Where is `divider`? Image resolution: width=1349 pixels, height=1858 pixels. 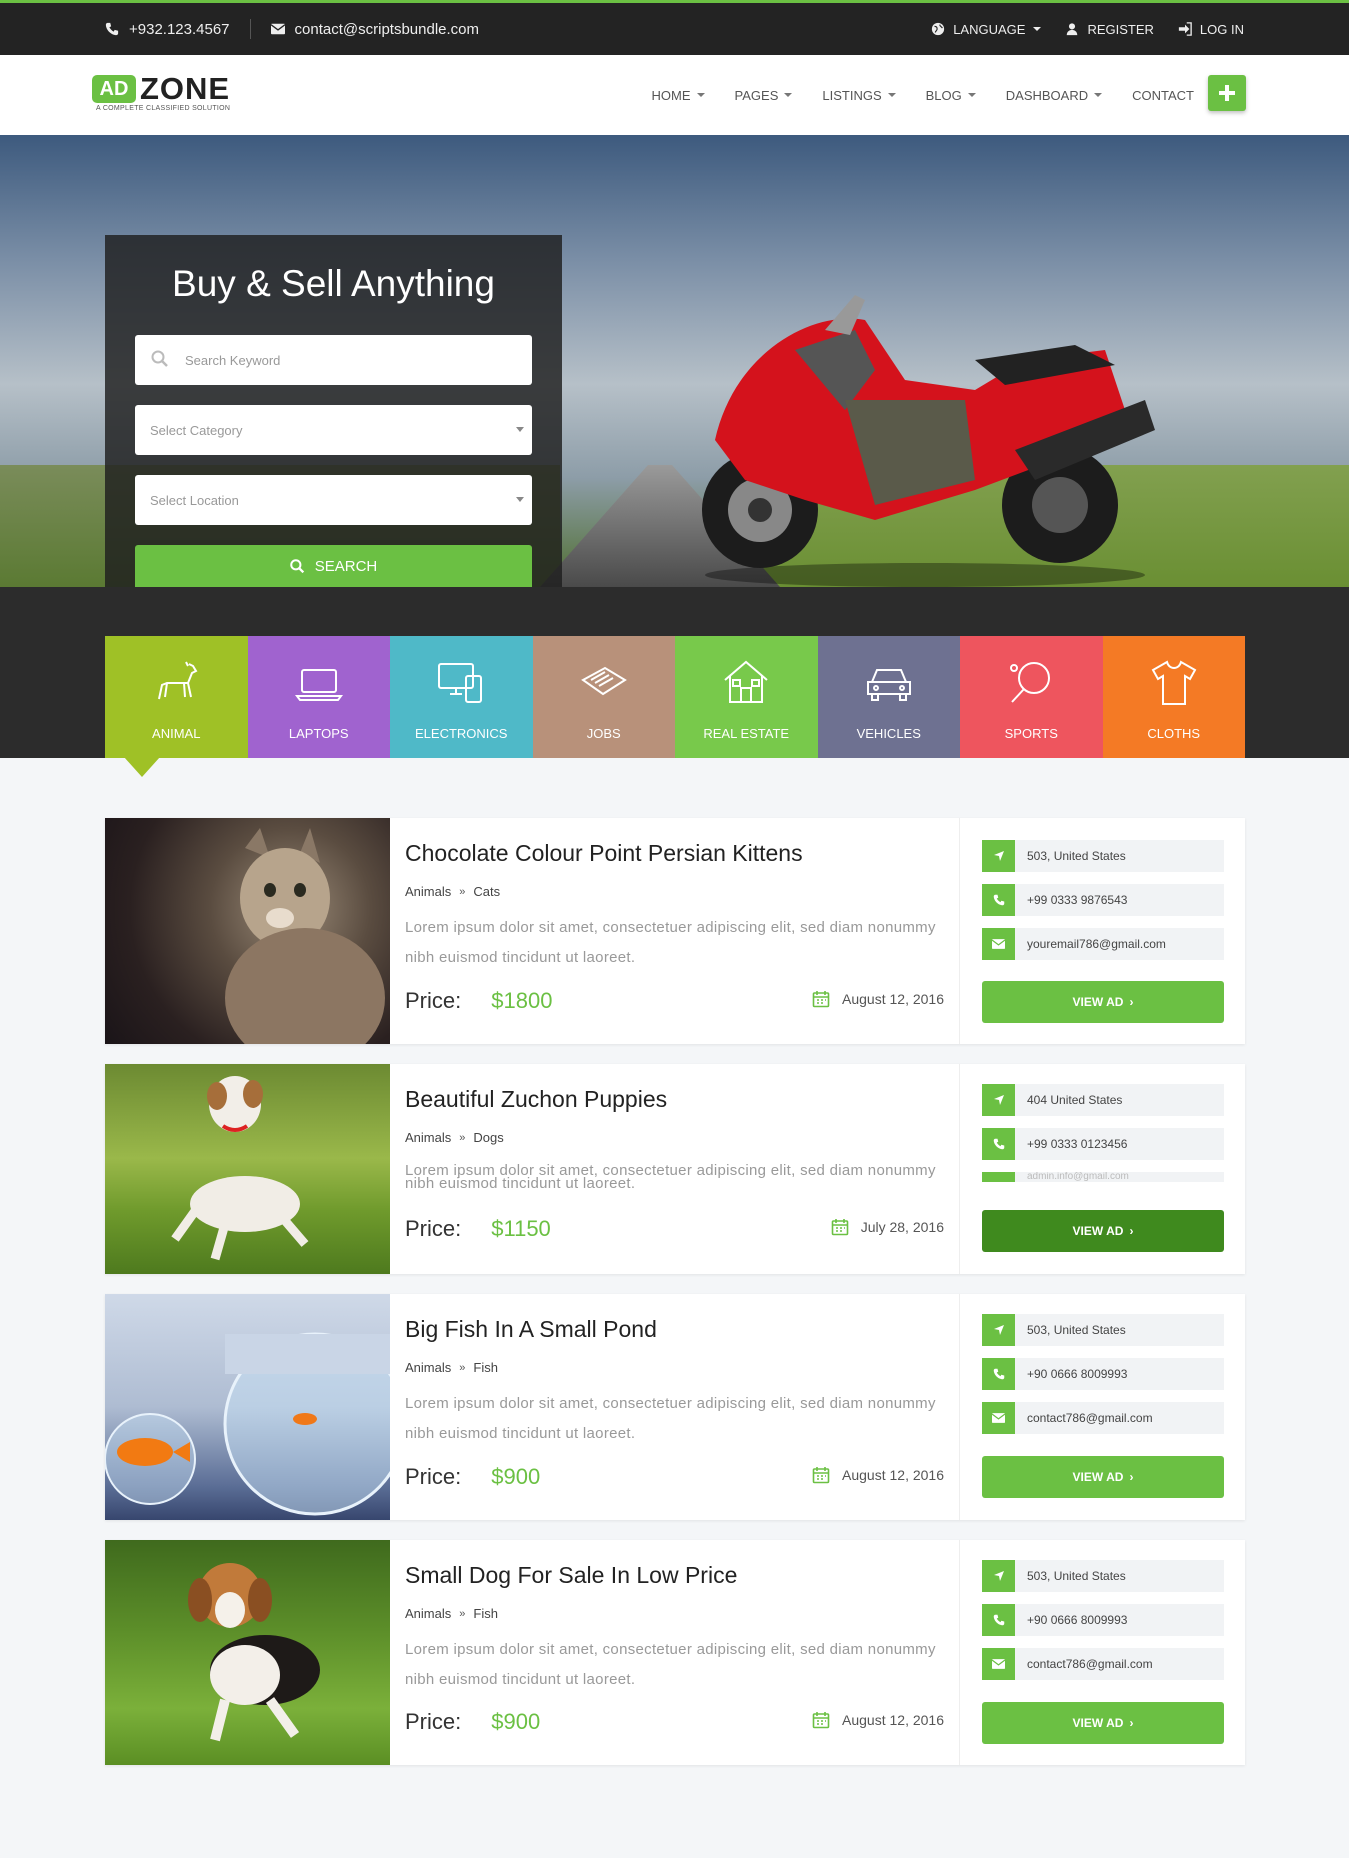 divider is located at coordinates (250, 29).